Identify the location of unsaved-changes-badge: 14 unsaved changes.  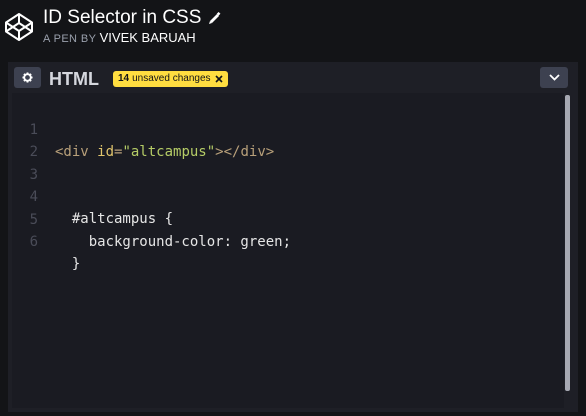
(170, 79).